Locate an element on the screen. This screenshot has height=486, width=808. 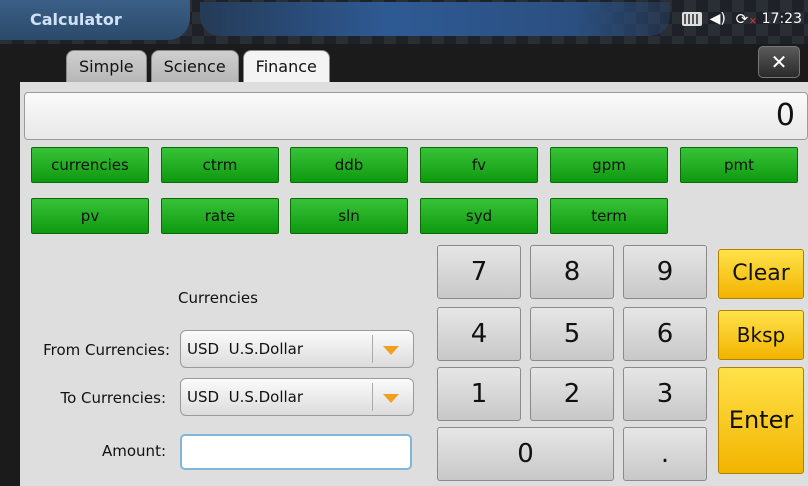
clock: 17:23 is located at coordinates (781, 19).